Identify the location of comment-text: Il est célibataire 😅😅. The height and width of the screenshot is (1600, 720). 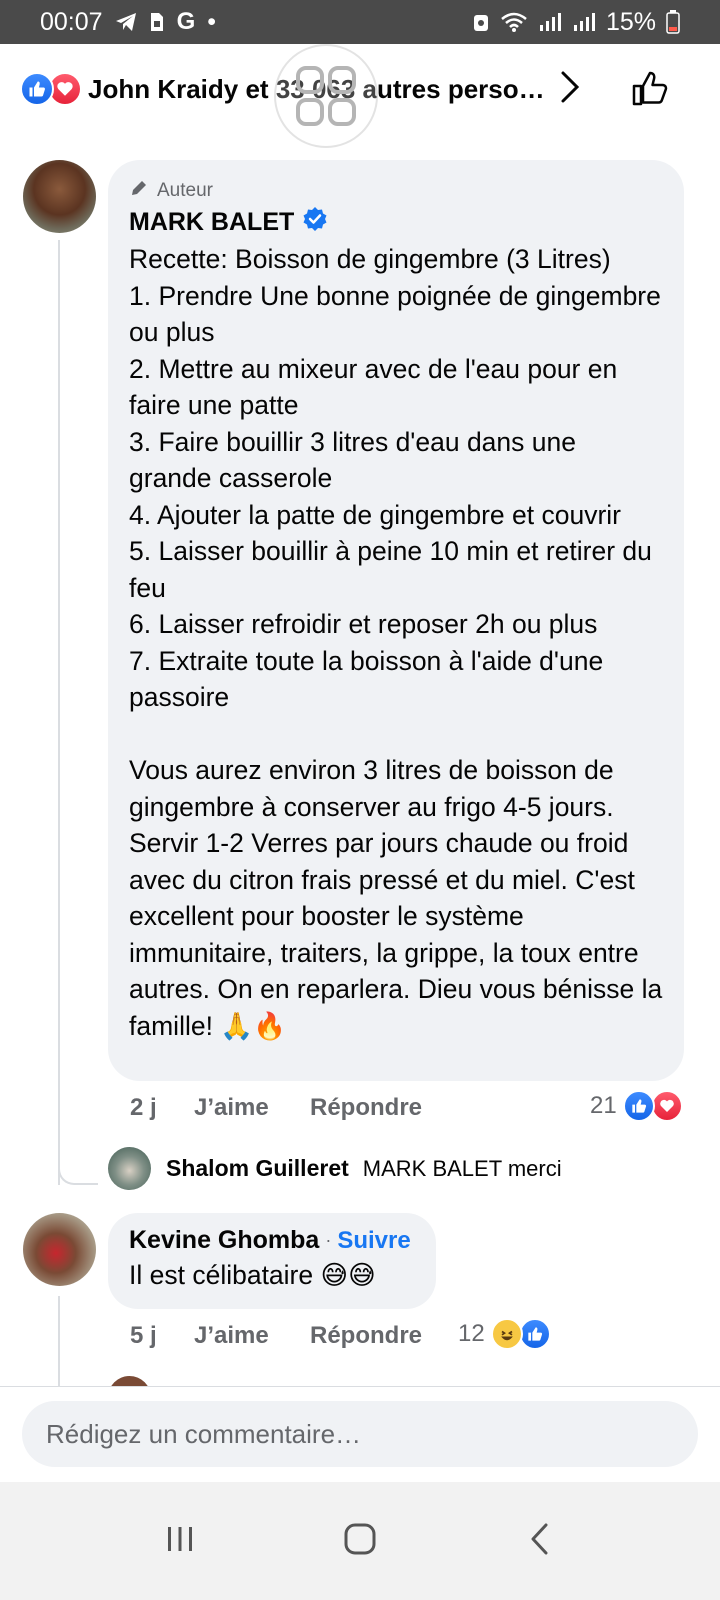
(272, 1276).